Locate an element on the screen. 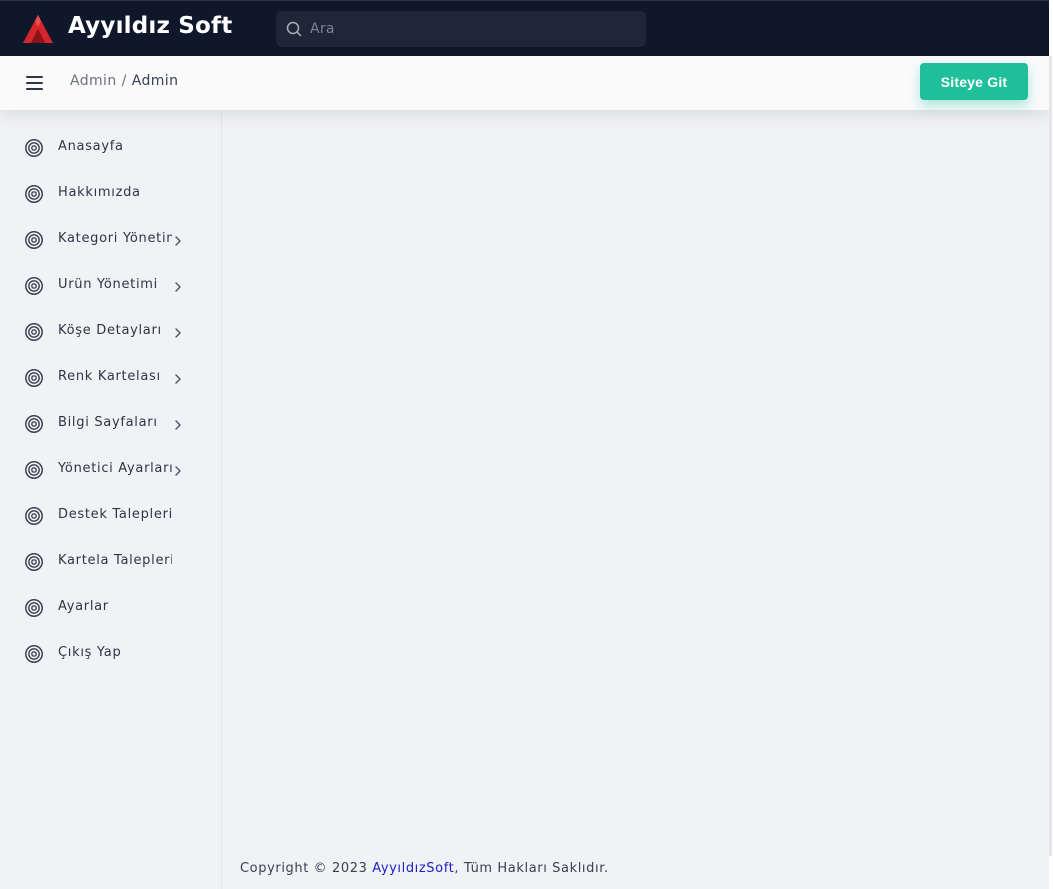 This screenshot has height=889, width=1053. breadcrumb-current: Admin is located at coordinates (155, 81).